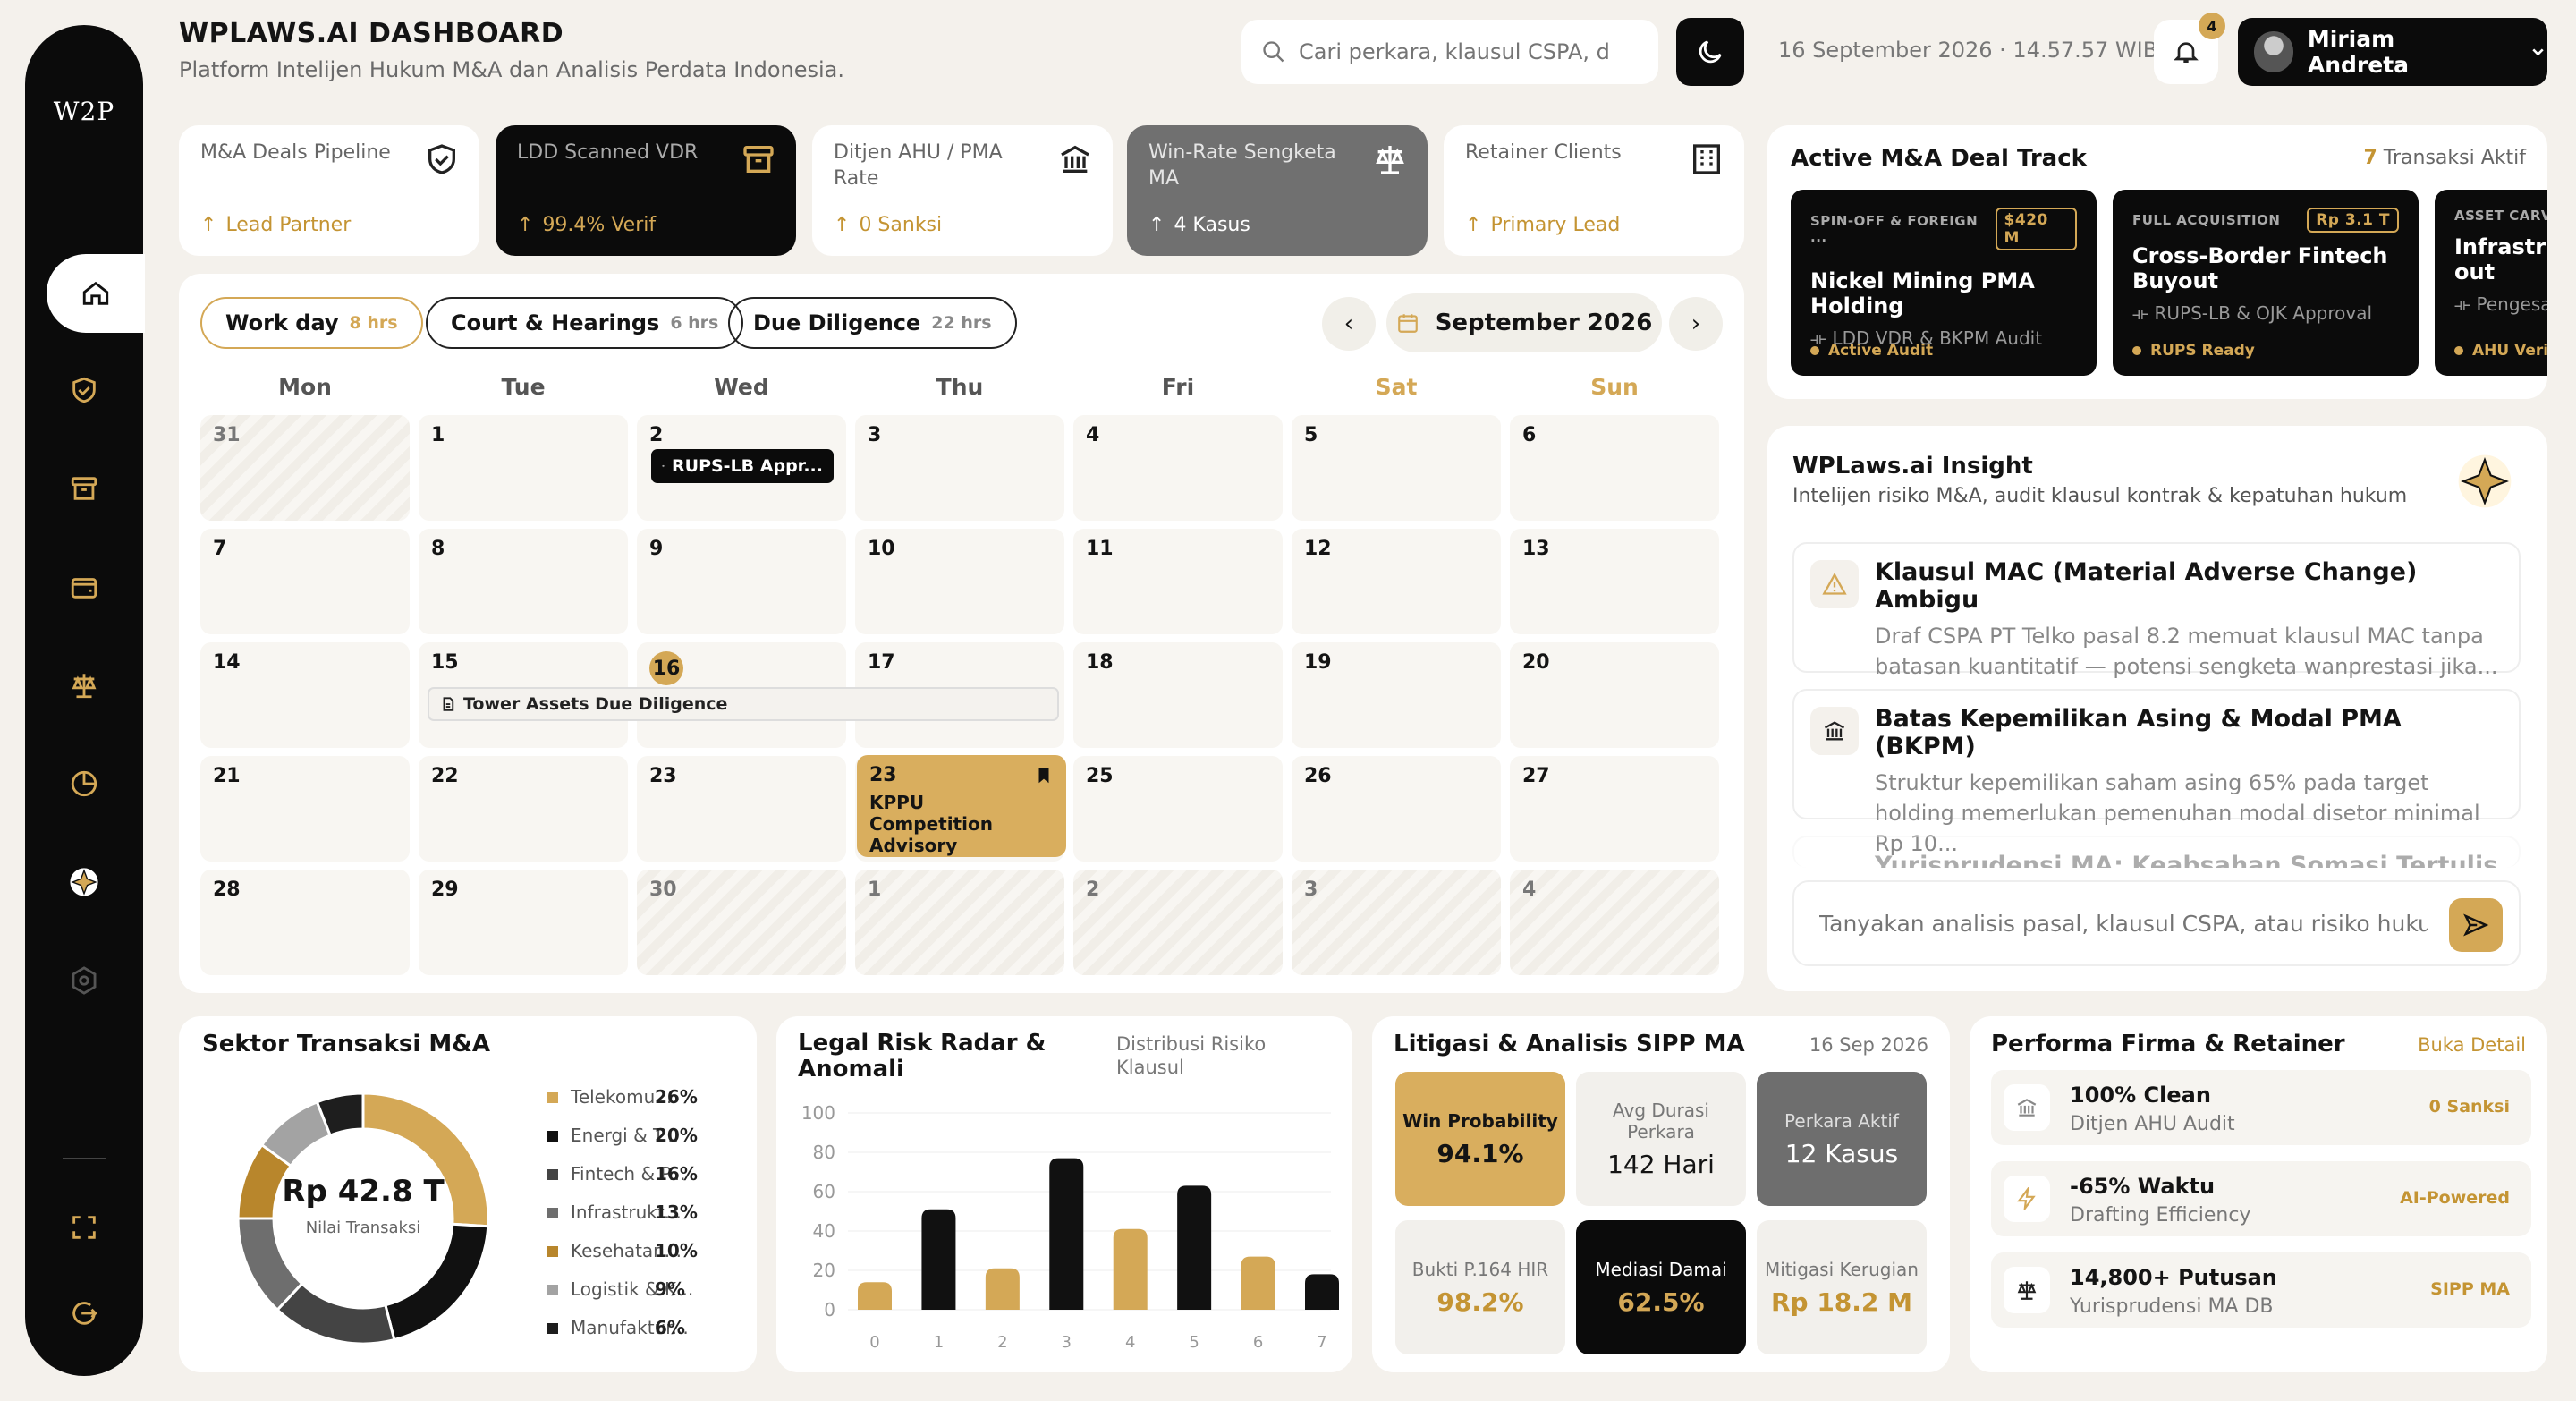 Image resolution: width=2576 pixels, height=1401 pixels. I want to click on nav-settings-button, so click(84, 980).